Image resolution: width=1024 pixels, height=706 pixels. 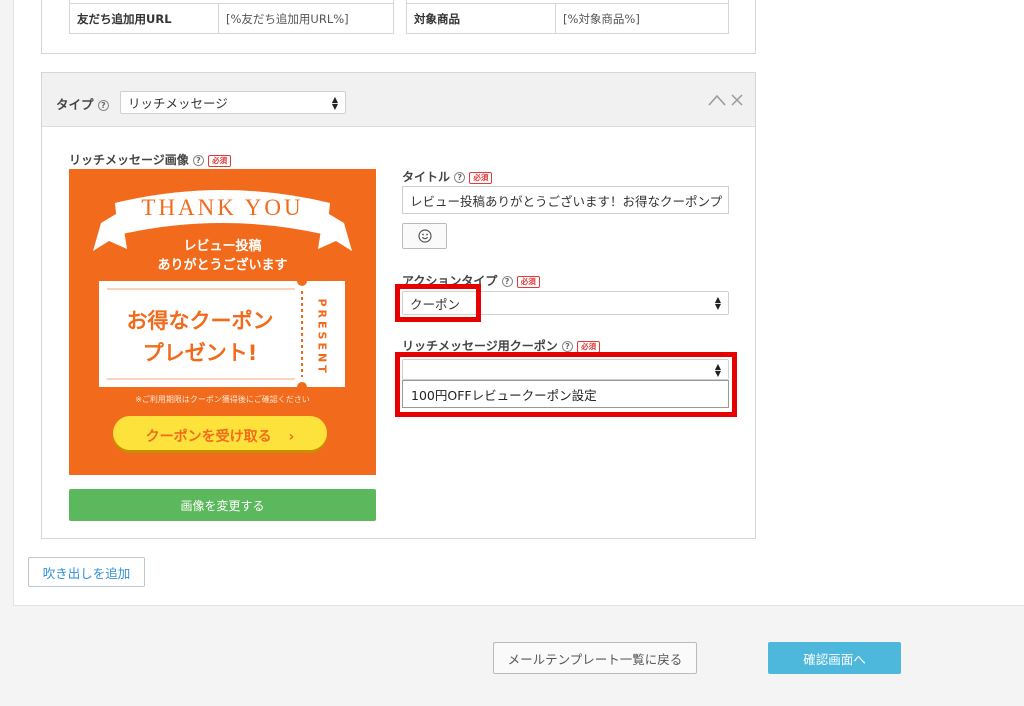 I want to click on image-line2: ありがとうございます, so click(x=222, y=265).